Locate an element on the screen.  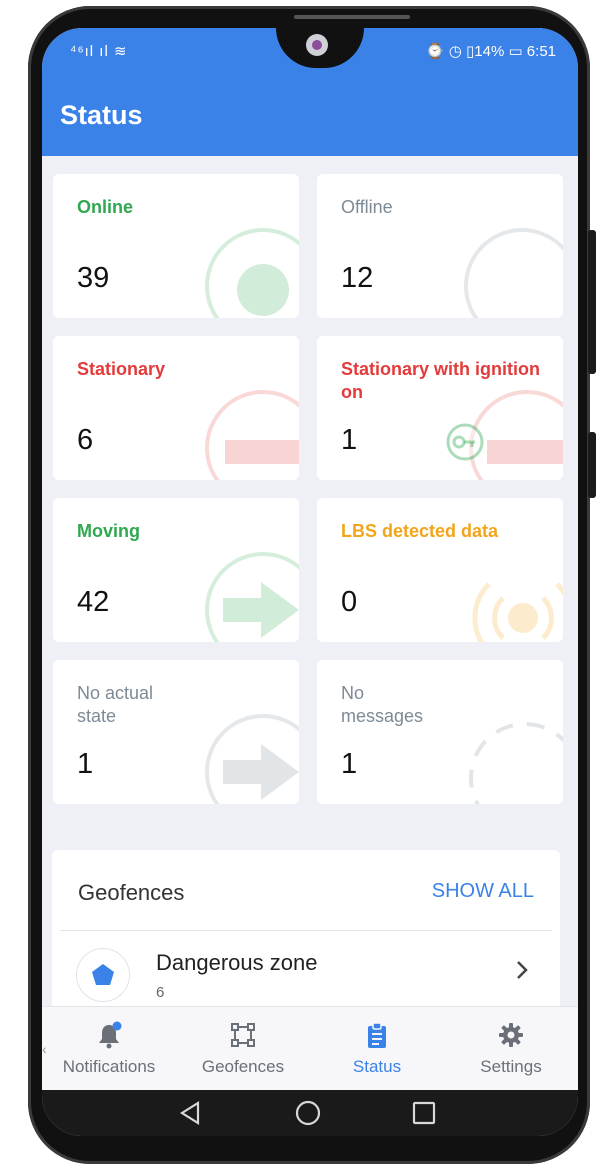
status-card-no-actual-state: No actual state 1 is located at coordinates (176, 732).